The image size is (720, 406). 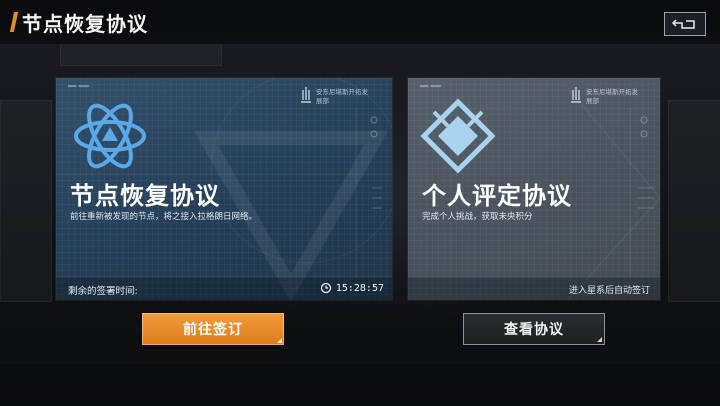 What do you see at coordinates (110, 136) in the screenshot?
I see `atom-star-icon` at bounding box center [110, 136].